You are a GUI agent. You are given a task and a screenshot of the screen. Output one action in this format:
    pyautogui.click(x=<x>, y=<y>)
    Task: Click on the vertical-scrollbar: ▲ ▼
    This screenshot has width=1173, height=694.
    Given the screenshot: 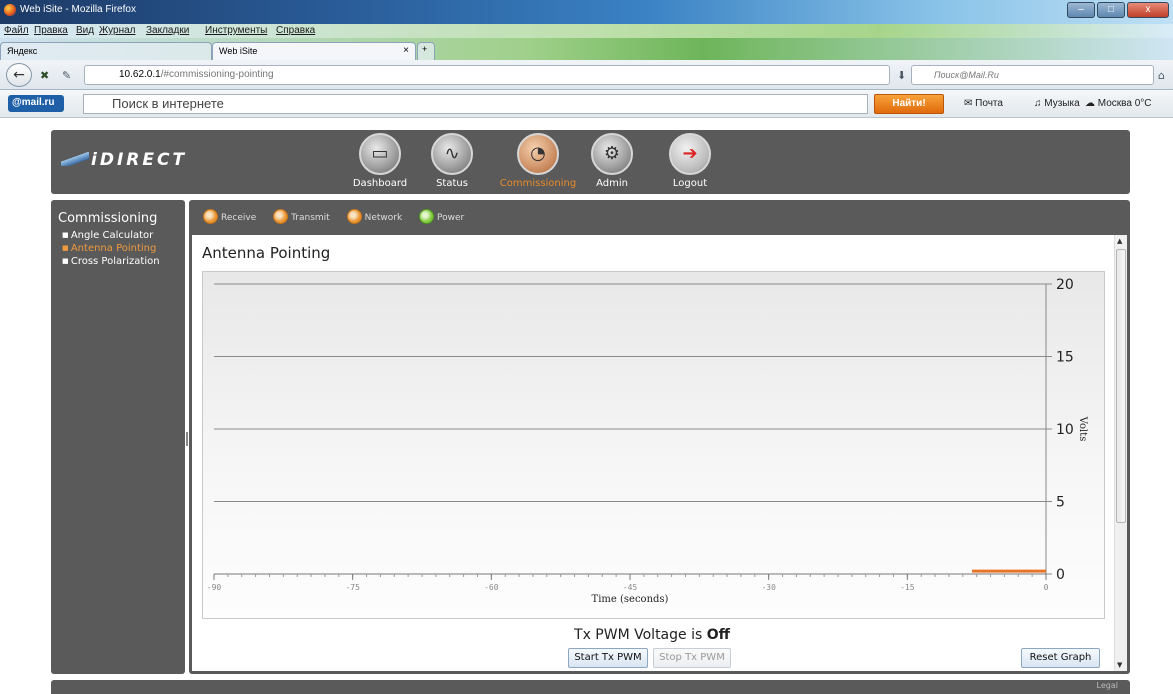 What is the action you would take?
    pyautogui.click(x=1120, y=453)
    